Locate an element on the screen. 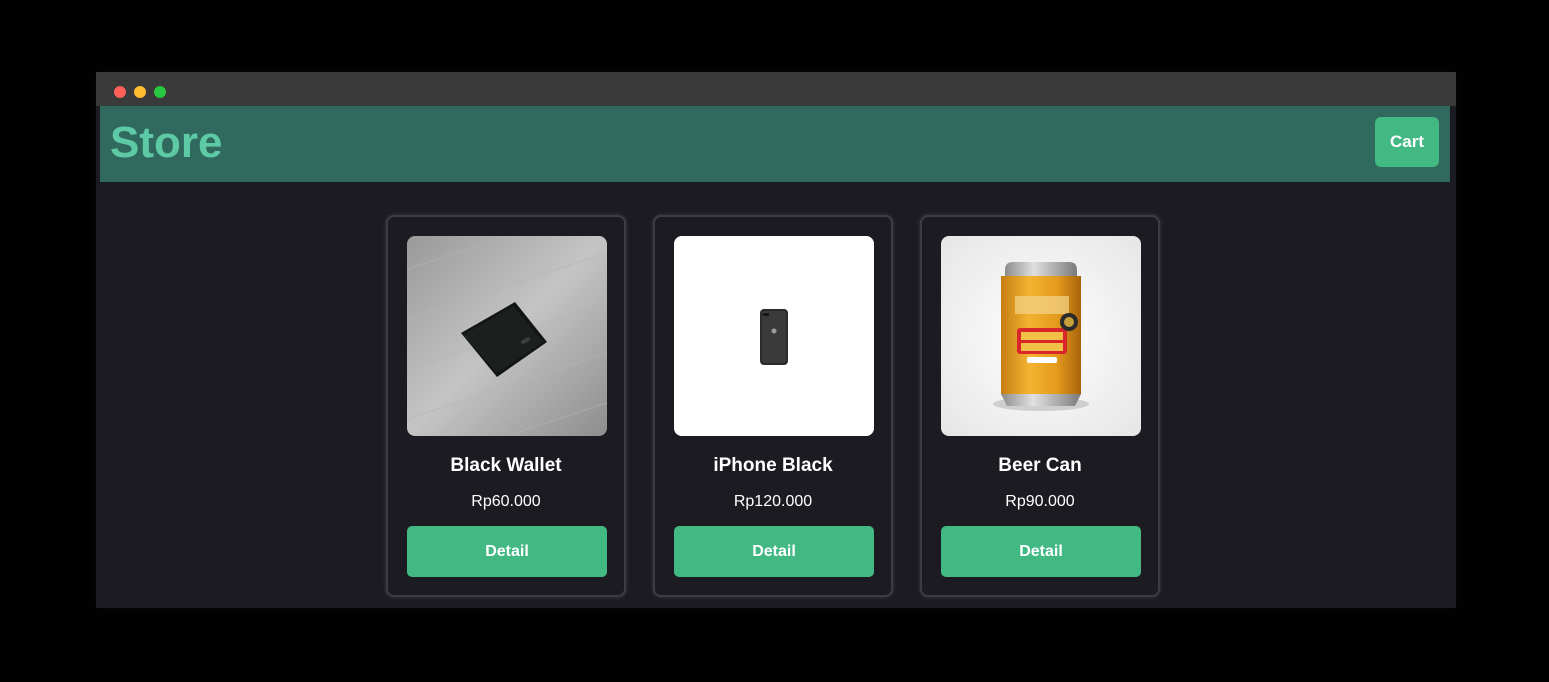  cart-button: Cart is located at coordinates (1407, 142).